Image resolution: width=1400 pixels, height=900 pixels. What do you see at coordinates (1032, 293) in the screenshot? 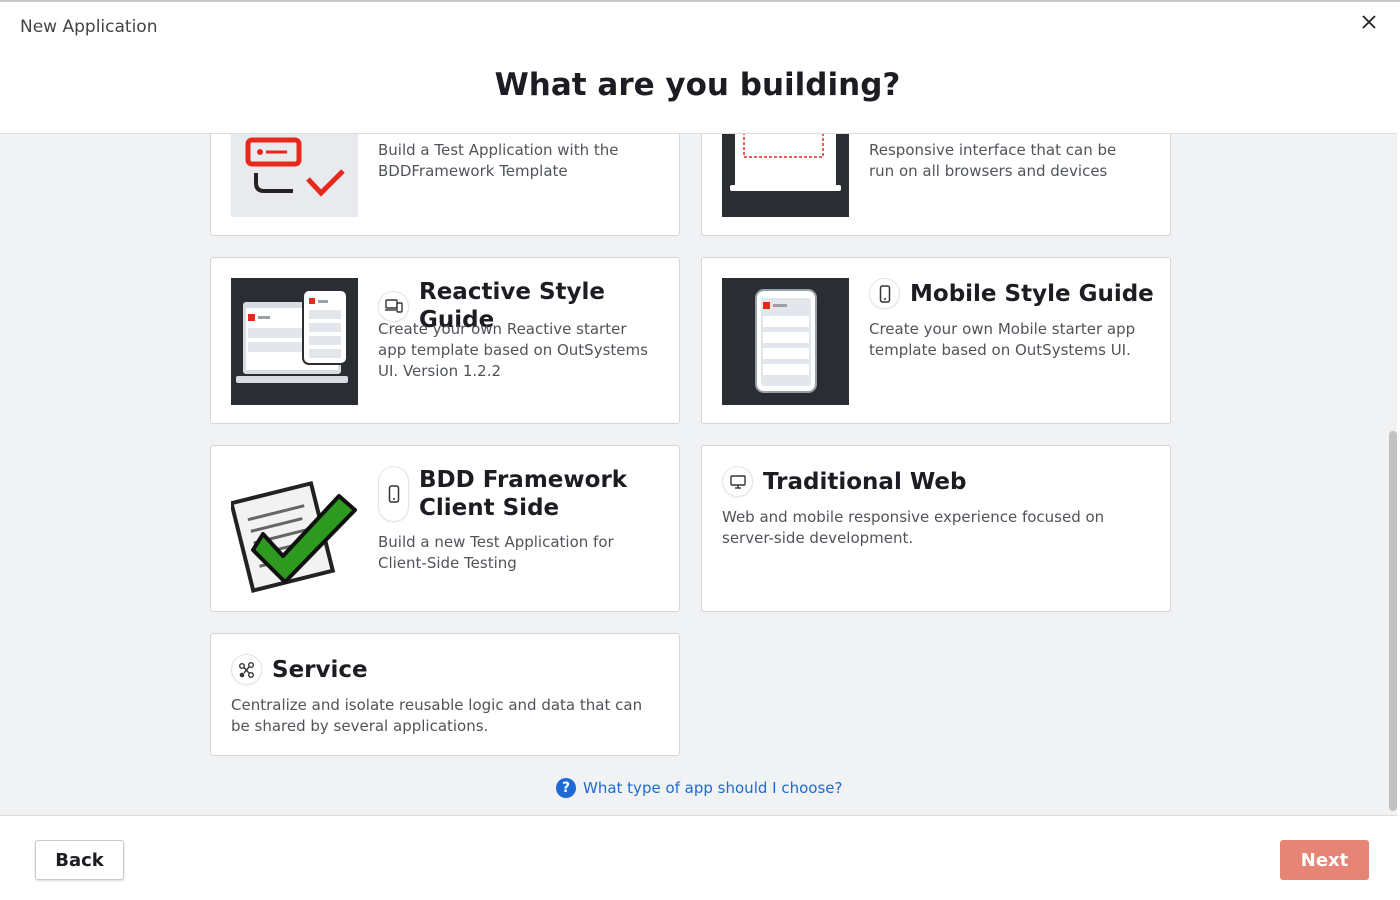
I see `card-title: Mobile Style Guide` at bounding box center [1032, 293].